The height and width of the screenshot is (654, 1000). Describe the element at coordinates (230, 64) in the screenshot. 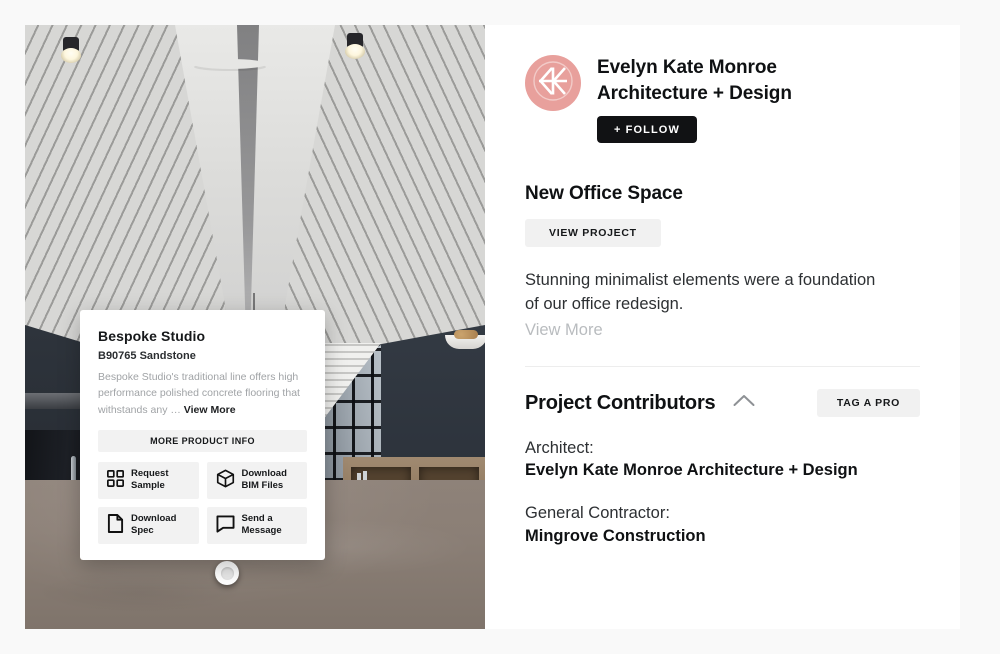

I see `ceiling-fan` at that location.